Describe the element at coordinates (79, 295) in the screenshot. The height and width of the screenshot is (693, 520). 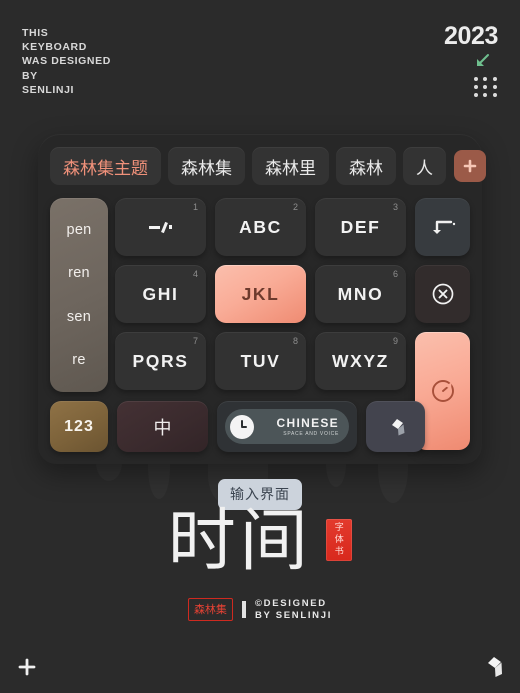
I see `pinyin-candidate-list: pen ren sen re` at that location.